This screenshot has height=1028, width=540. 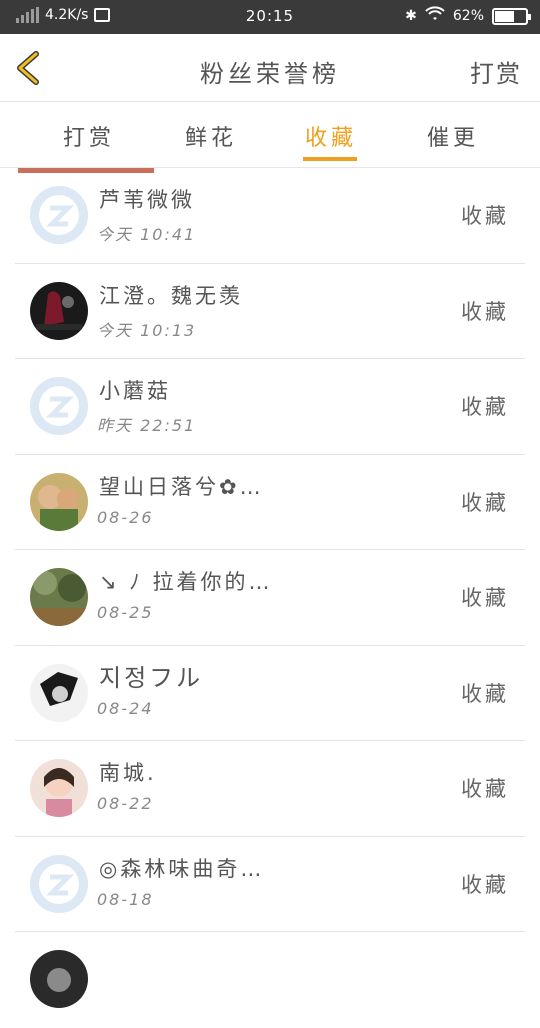 I want to click on list-item-partial, so click(x=270, y=980).